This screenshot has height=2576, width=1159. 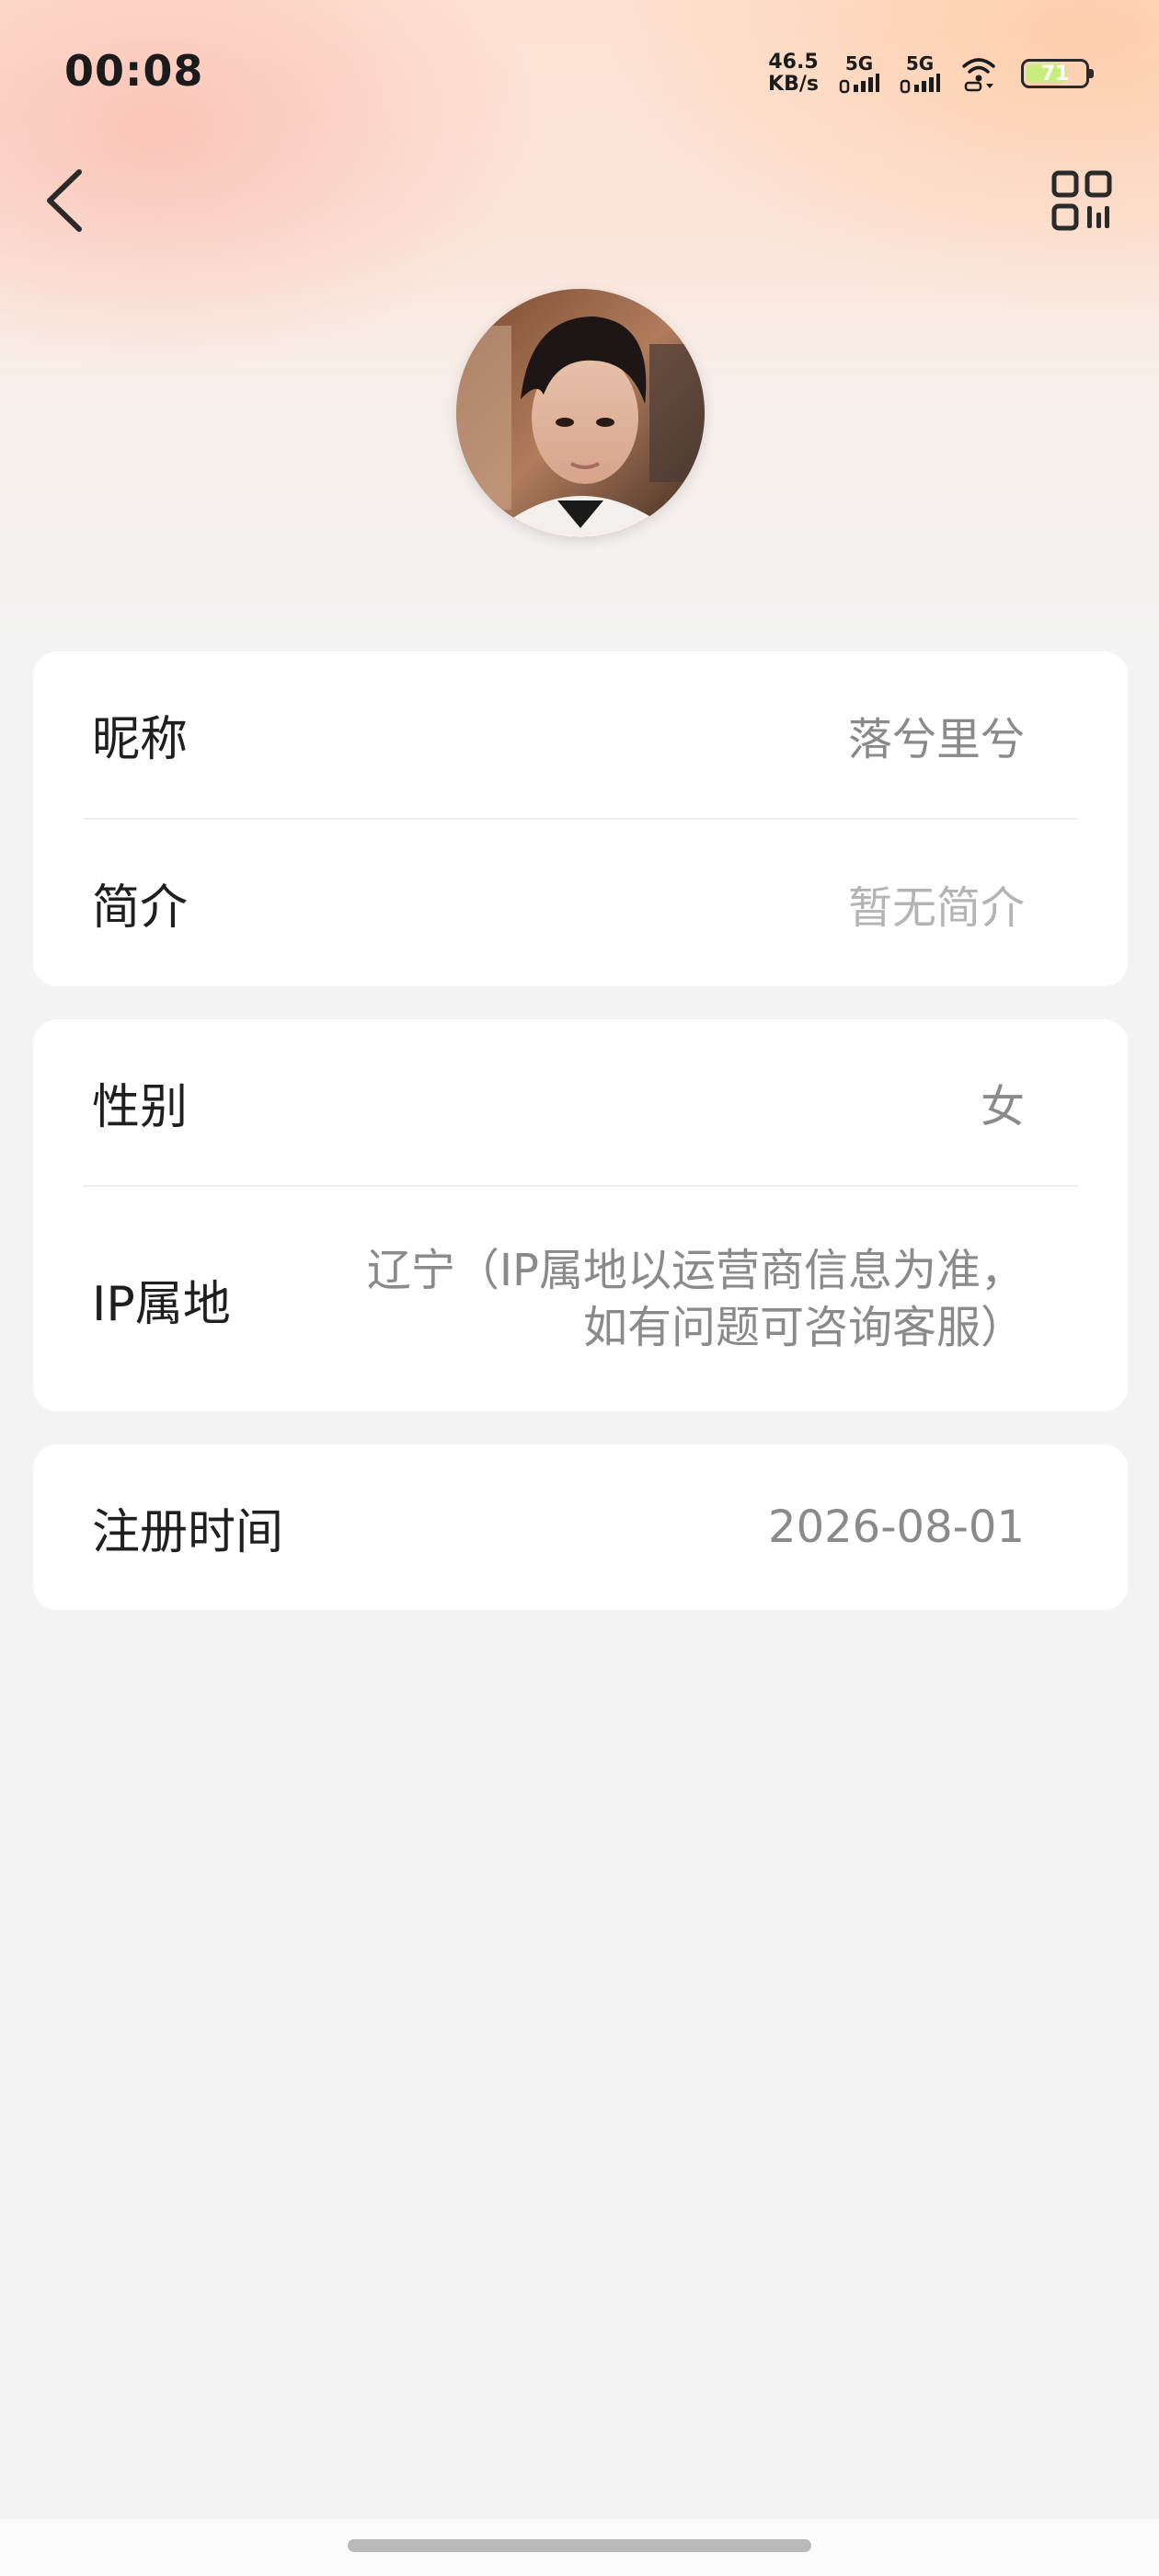 What do you see at coordinates (140, 739) in the screenshot?
I see `nickname-label: 昵称` at bounding box center [140, 739].